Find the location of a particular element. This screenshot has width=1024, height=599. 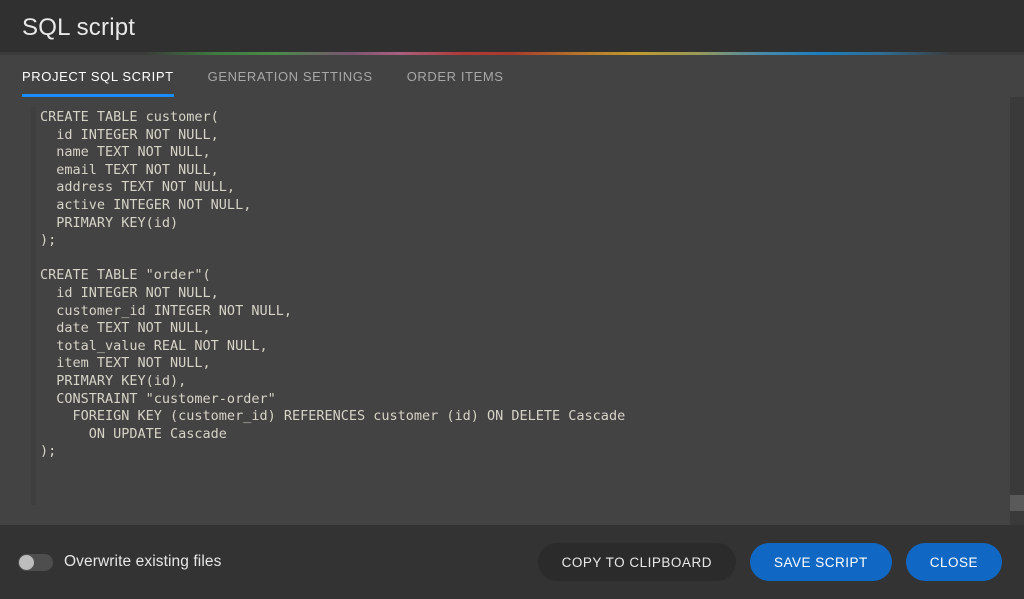

tab-project-sql-script: PROJECT SQL SCRIPT is located at coordinates (98, 76).